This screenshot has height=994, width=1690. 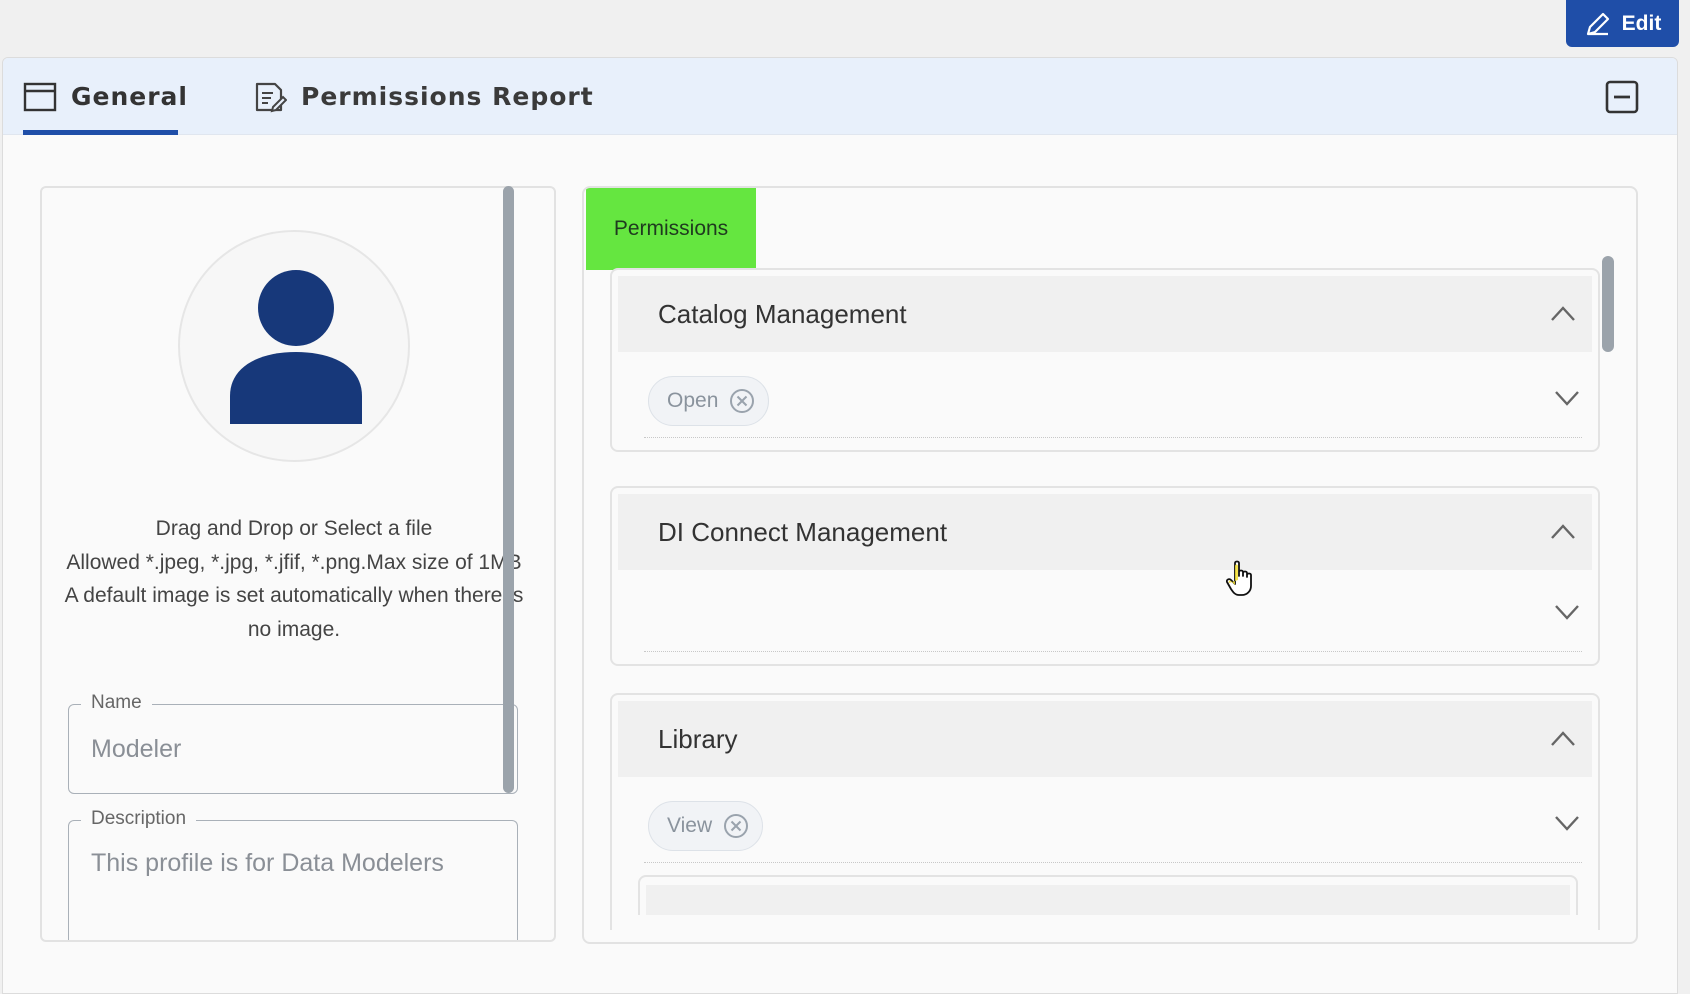 I want to click on permission-section-catalog: Catalog Management Open, so click(x=1105, y=360).